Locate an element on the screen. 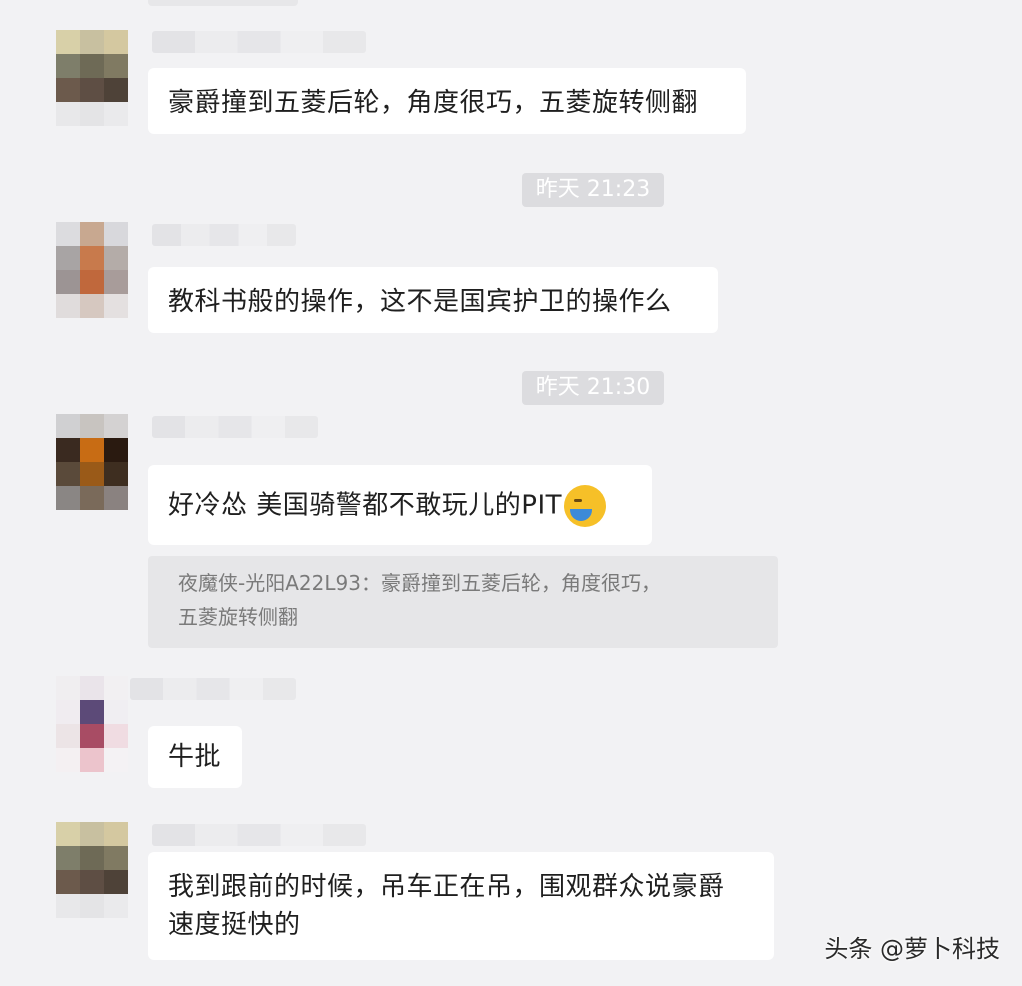  watermark: 头条 @萝卜科技 is located at coordinates (912, 949).